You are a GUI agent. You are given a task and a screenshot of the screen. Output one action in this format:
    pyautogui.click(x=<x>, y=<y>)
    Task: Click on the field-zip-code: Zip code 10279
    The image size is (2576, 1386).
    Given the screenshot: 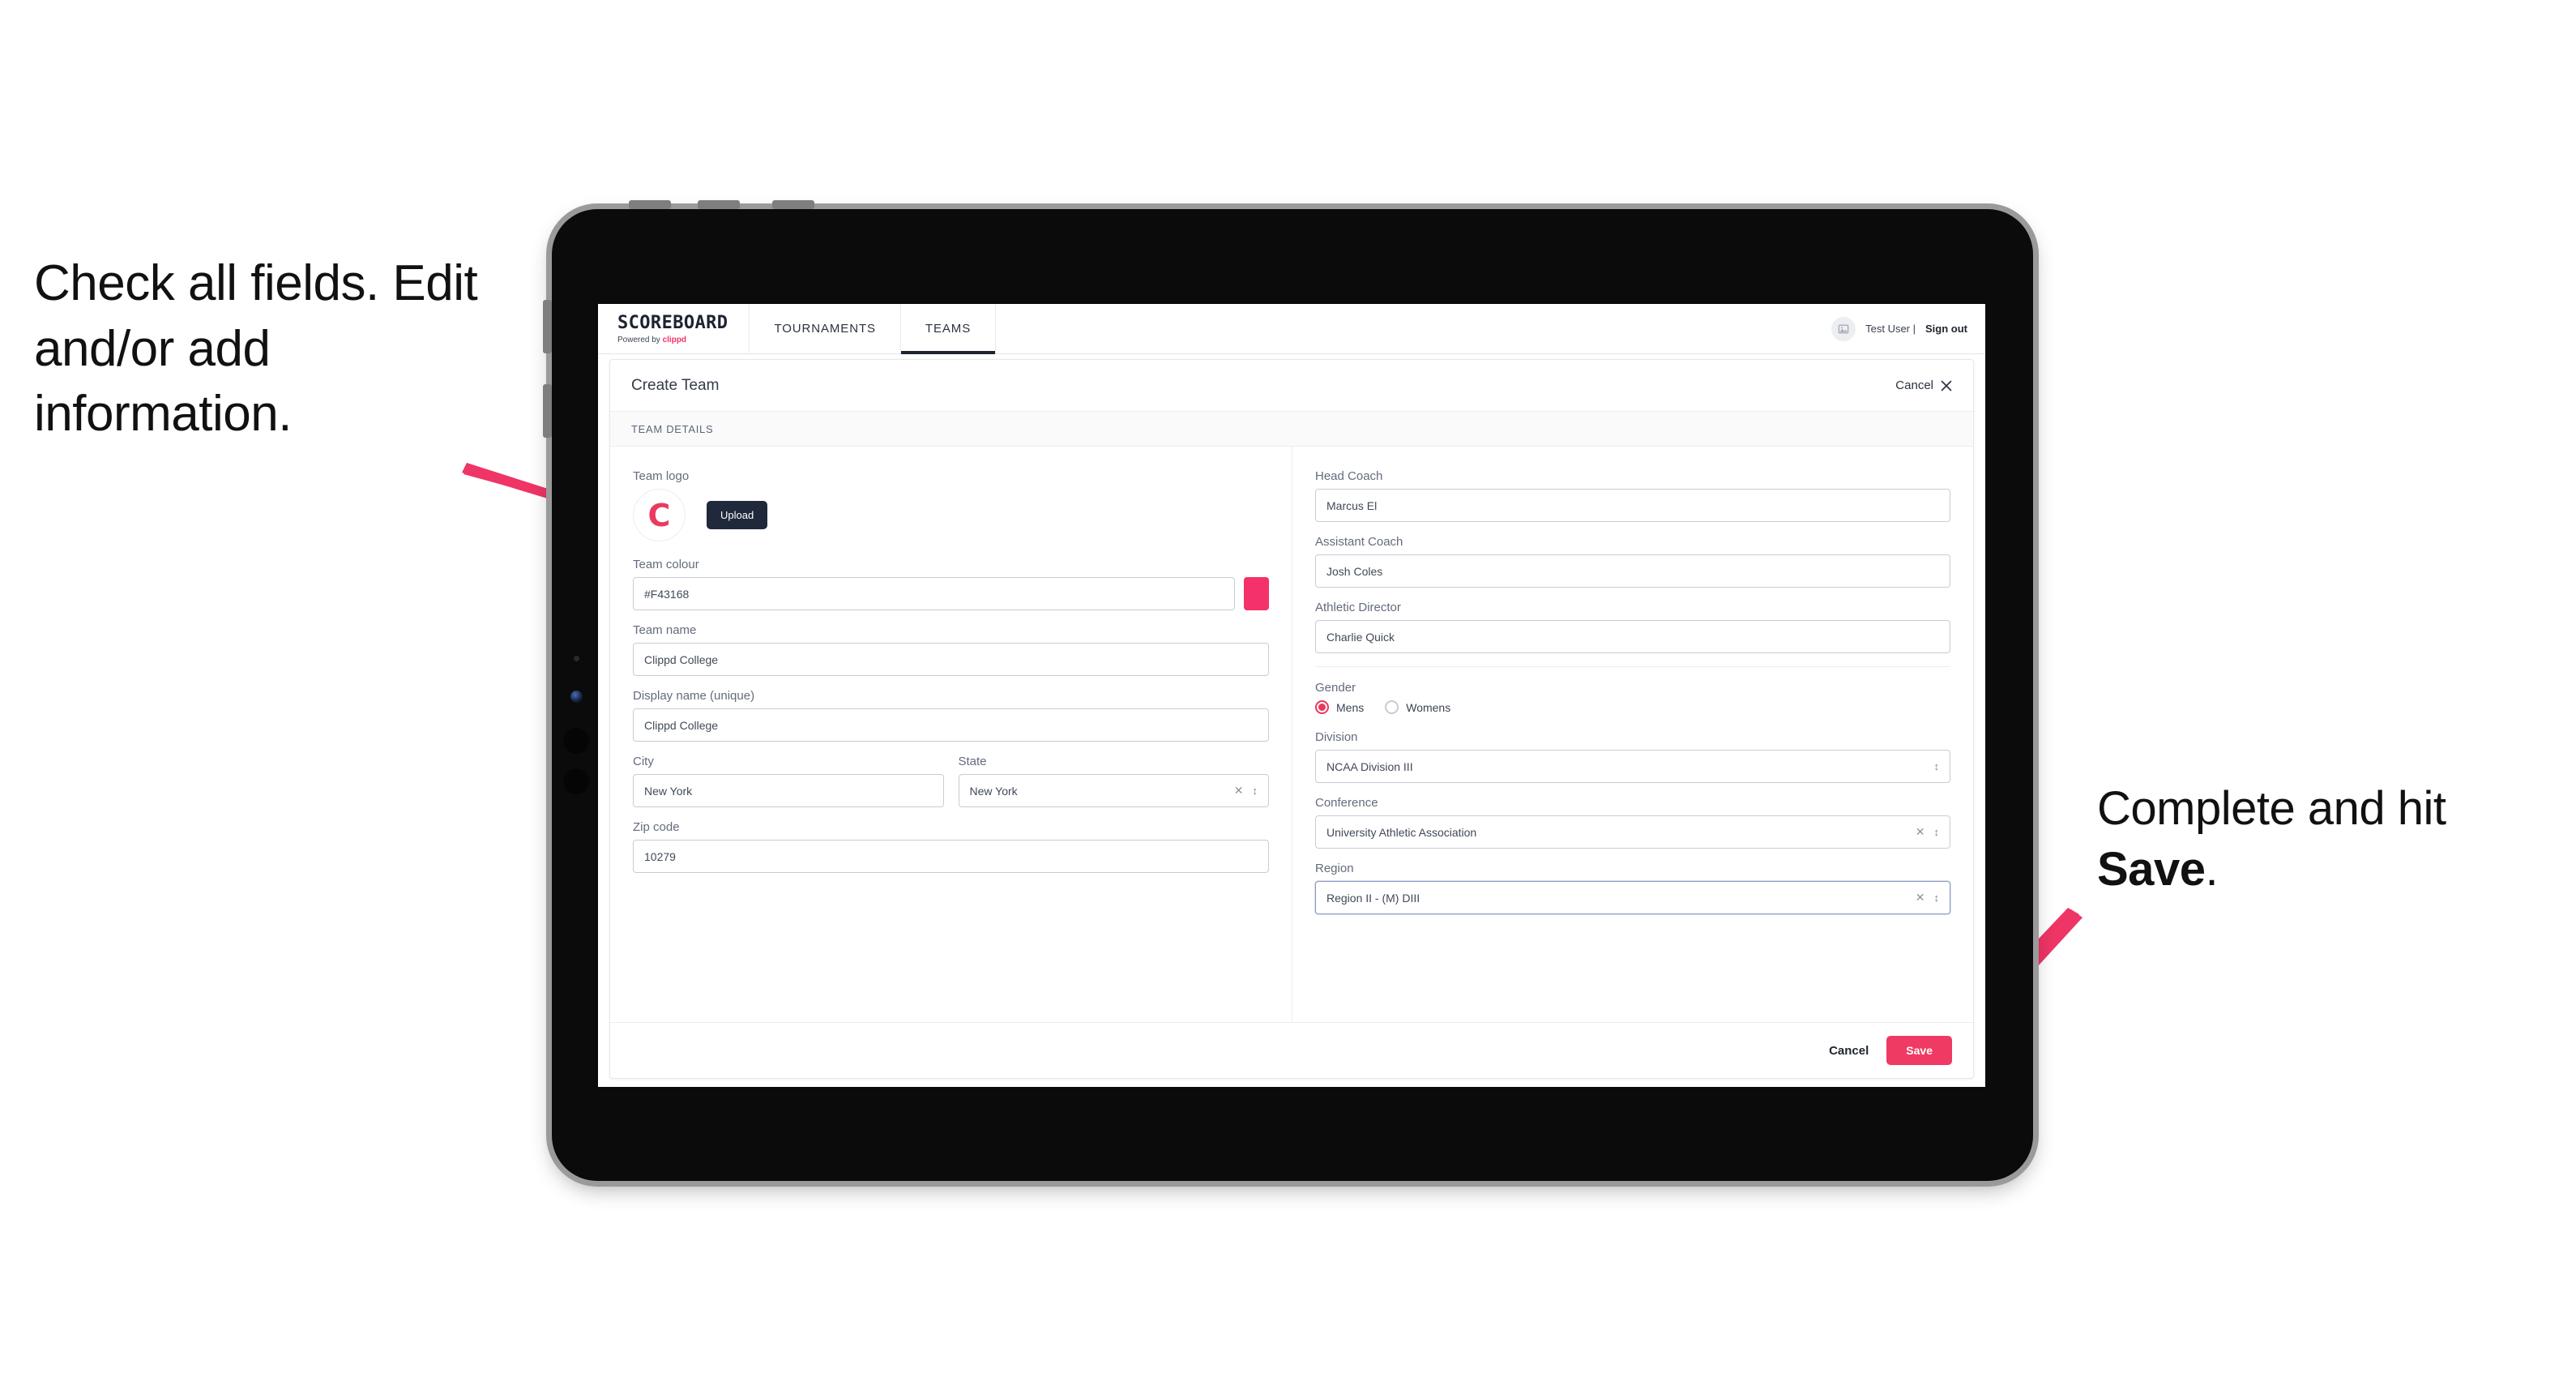 What is the action you would take?
    pyautogui.click(x=951, y=847)
    